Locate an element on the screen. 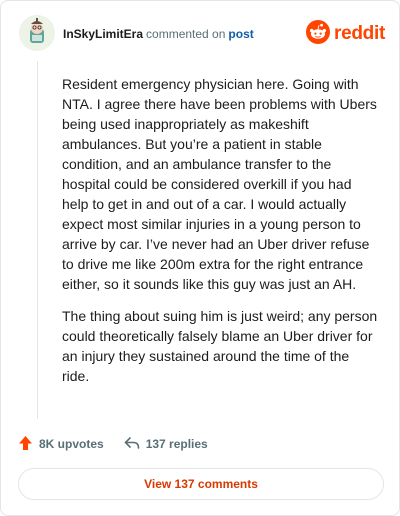 Image resolution: width=400 pixels, height=516 pixels. thread-line is located at coordinates (37, 240).